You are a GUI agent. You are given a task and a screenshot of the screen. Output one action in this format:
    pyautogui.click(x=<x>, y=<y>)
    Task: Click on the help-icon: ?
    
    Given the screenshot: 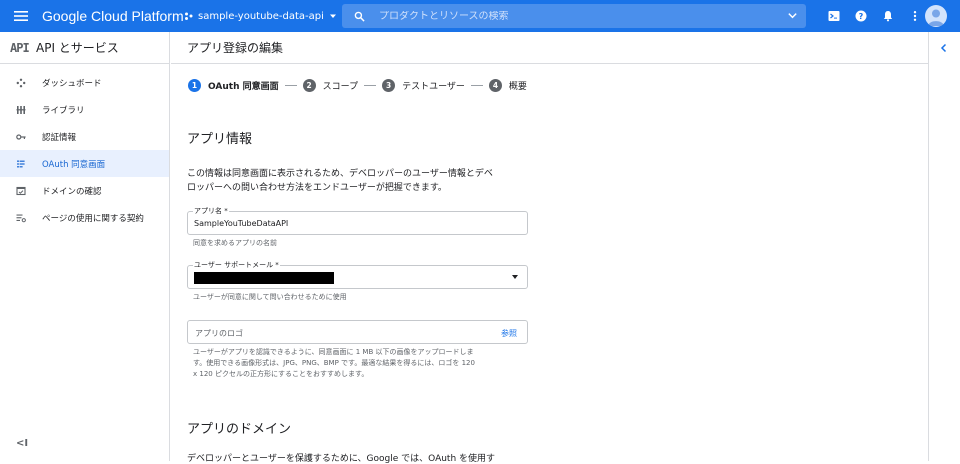 What is the action you would take?
    pyautogui.click(x=860, y=16)
    